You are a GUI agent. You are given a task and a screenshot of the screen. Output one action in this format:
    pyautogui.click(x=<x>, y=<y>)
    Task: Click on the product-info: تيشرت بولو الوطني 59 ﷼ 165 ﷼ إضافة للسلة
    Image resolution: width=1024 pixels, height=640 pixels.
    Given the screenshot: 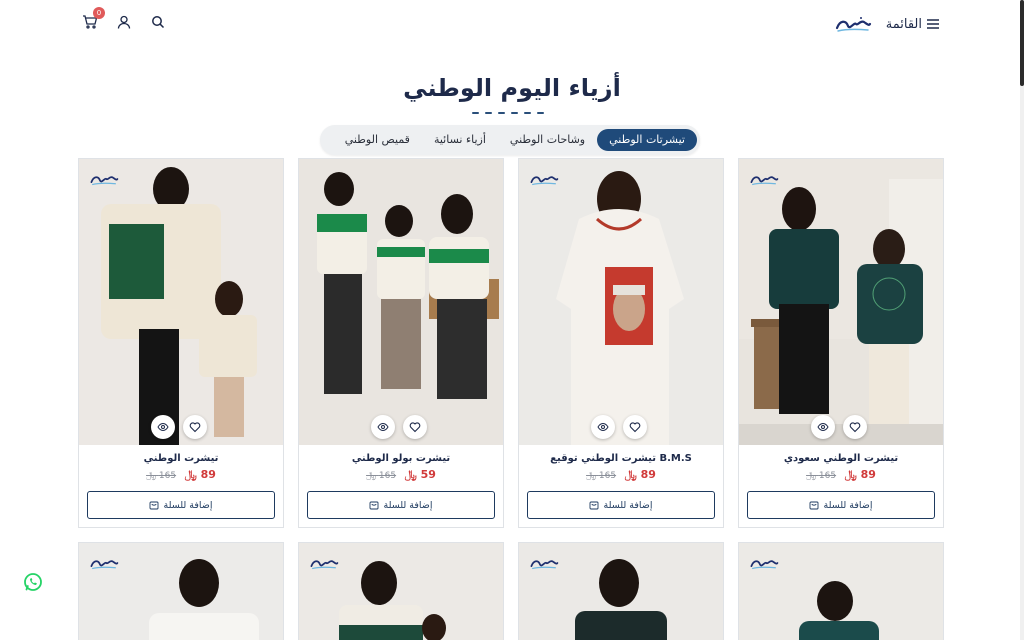 What is the action you would take?
    pyautogui.click(x=401, y=486)
    